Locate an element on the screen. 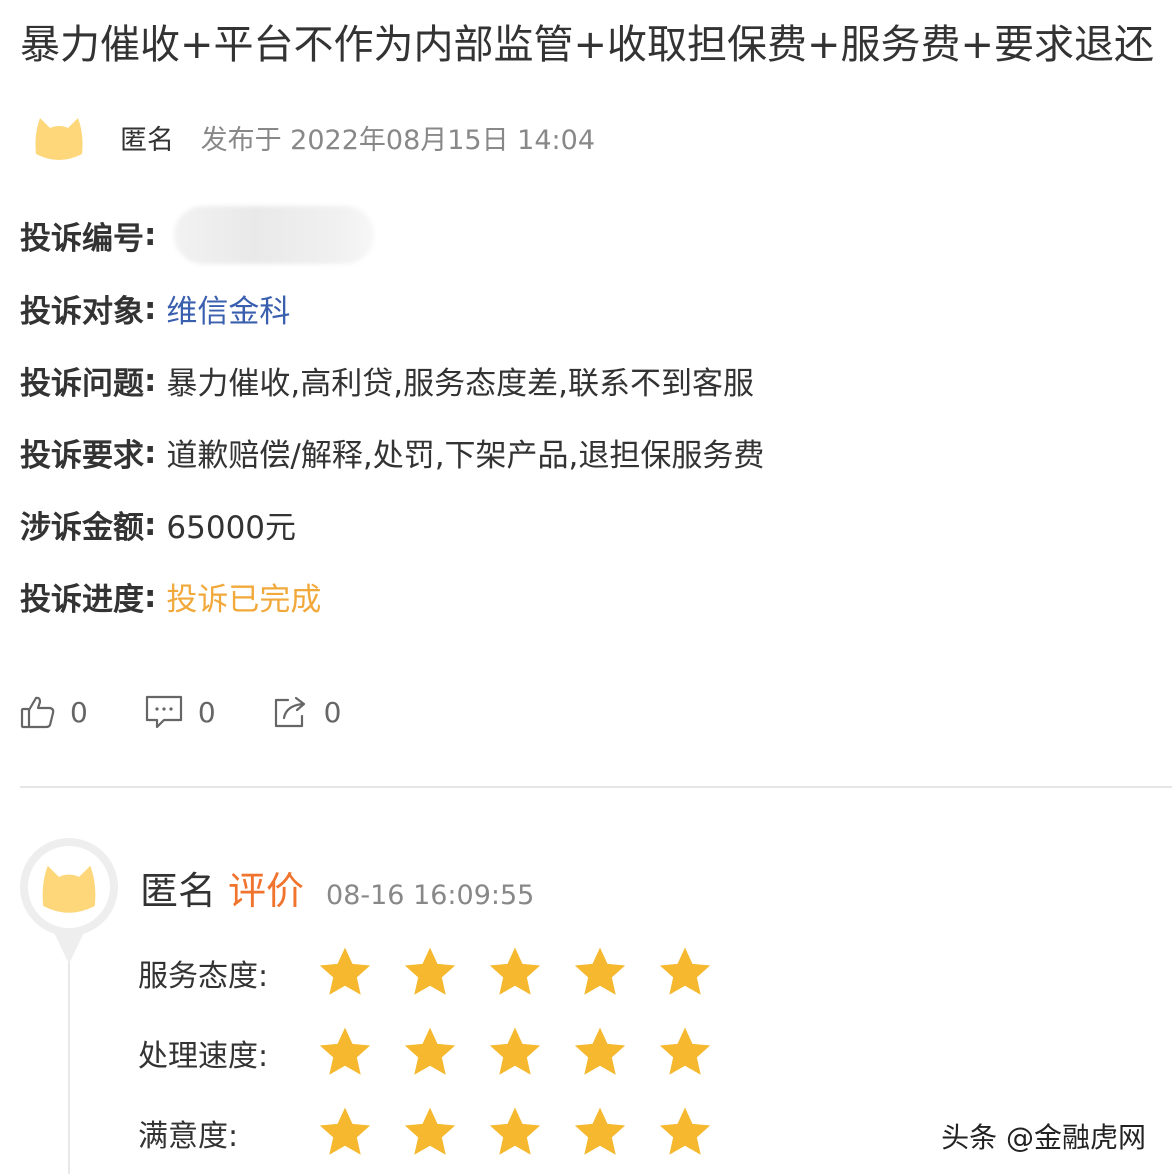 This screenshot has width=1172, height=1174. field-request: 投诉要求 : 道歉赔偿/解释,处罚,下架产品,退担保服务费 is located at coordinates (392, 452).